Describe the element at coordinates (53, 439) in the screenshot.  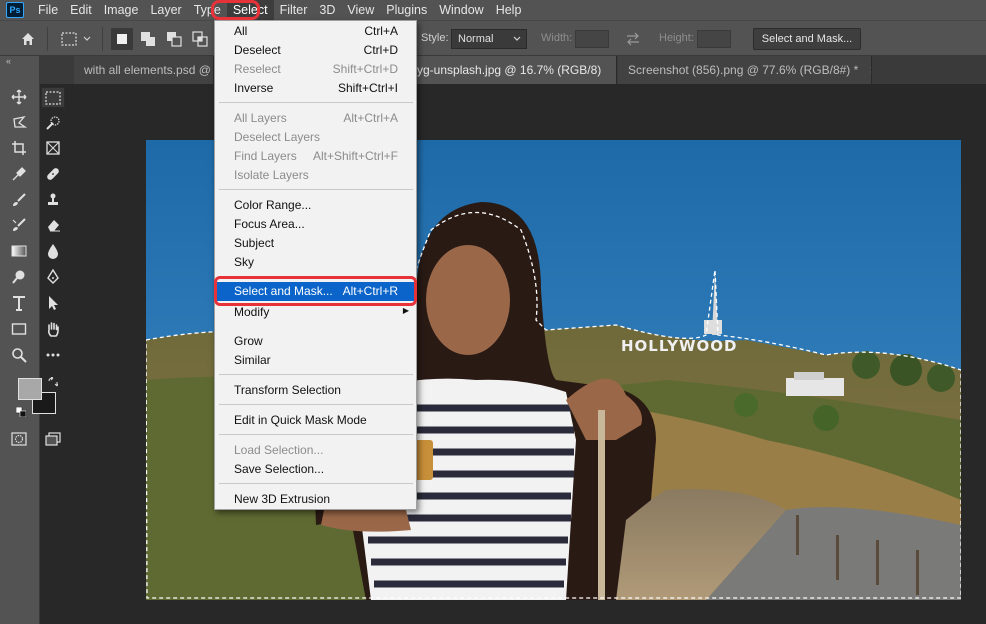
I see `screen-mode-icon` at that location.